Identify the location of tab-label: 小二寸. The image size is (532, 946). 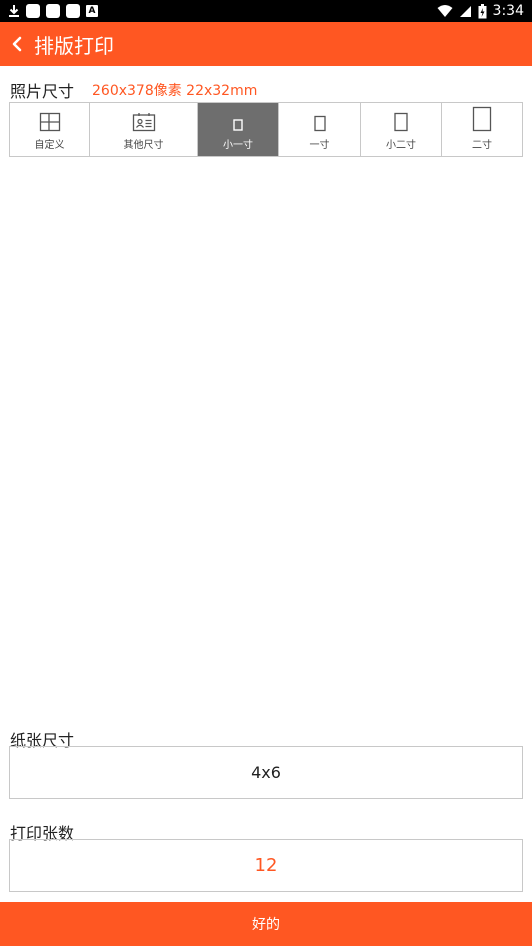
(401, 145).